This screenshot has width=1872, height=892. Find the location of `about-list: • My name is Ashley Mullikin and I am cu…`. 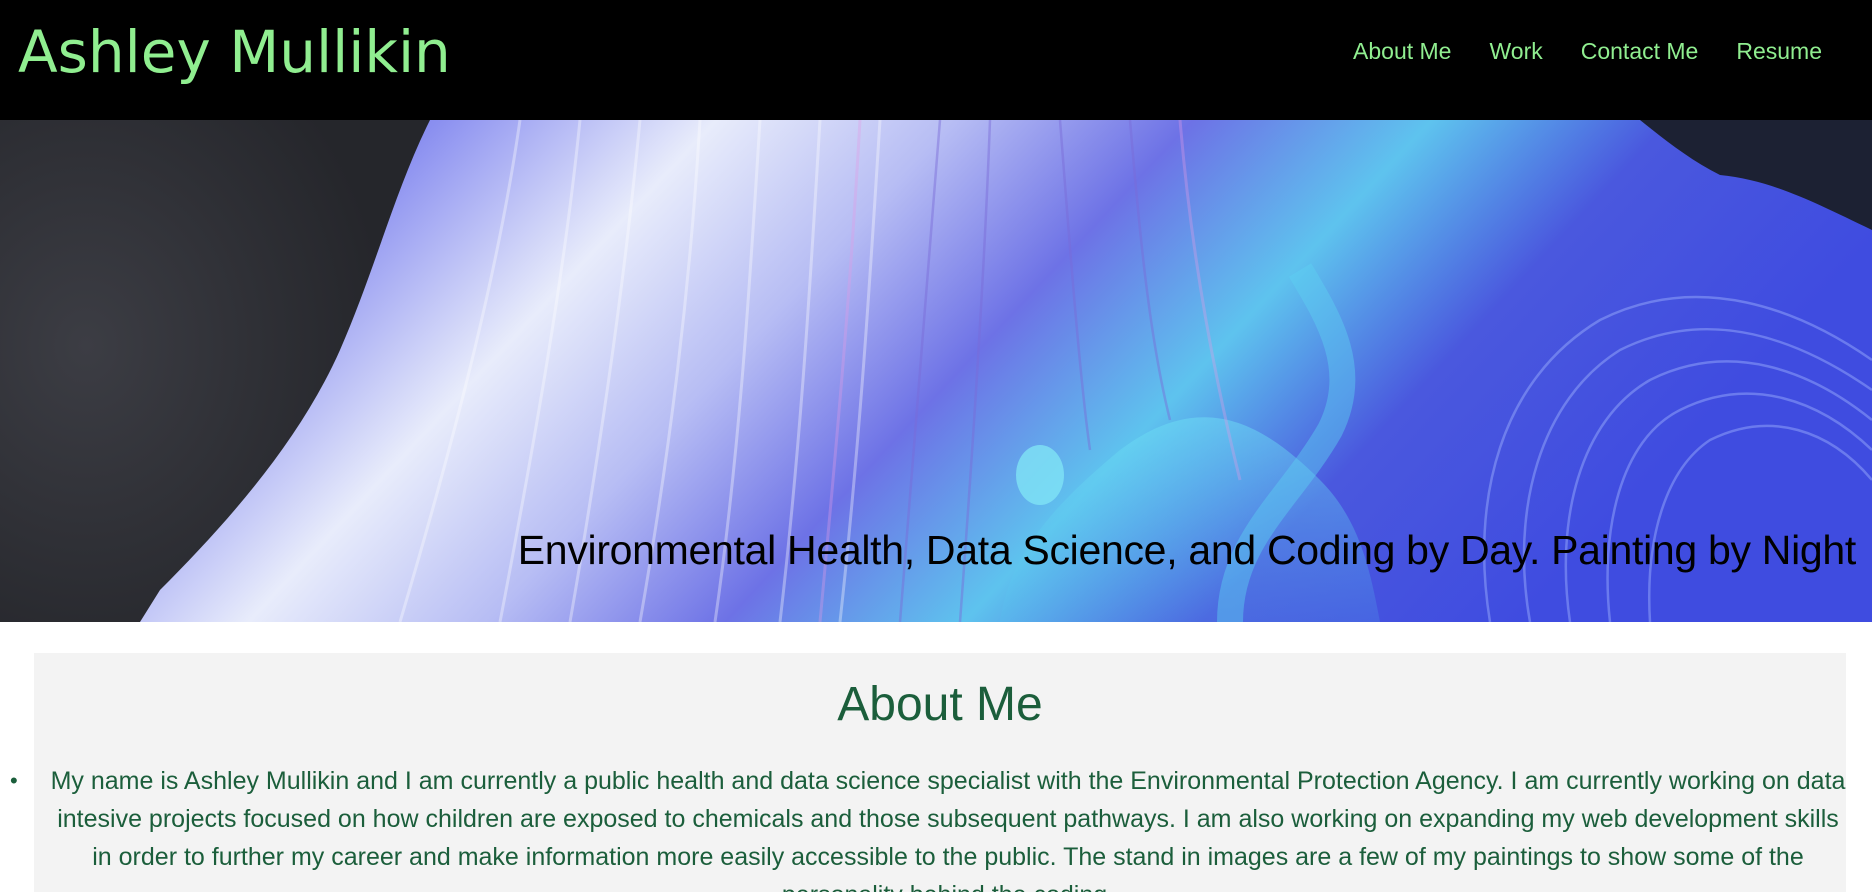

about-list: • My name is Ashley Mullikin and I am cu… is located at coordinates (936, 827).